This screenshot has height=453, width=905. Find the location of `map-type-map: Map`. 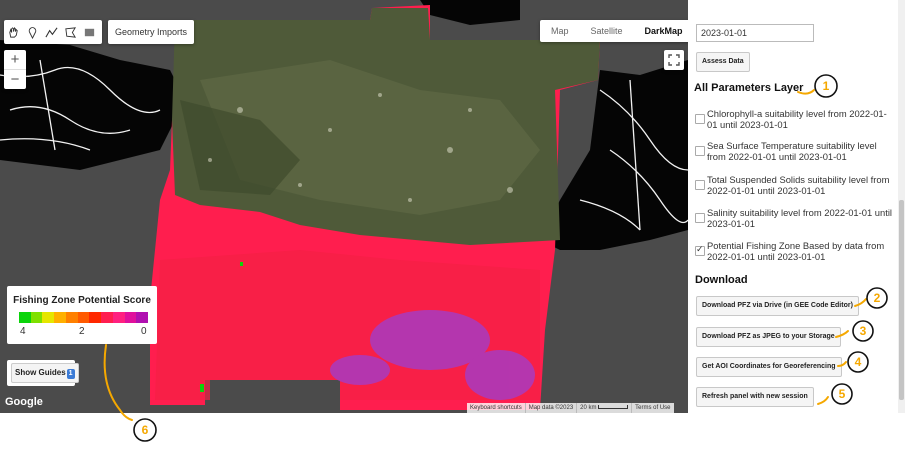

map-type-map: Map is located at coordinates (560, 31).